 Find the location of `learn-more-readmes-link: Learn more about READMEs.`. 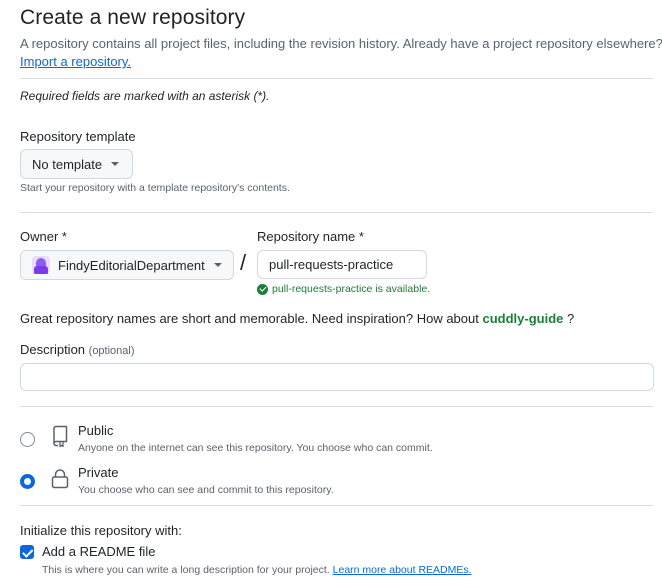

learn-more-readmes-link: Learn more about READMEs. is located at coordinates (402, 570).